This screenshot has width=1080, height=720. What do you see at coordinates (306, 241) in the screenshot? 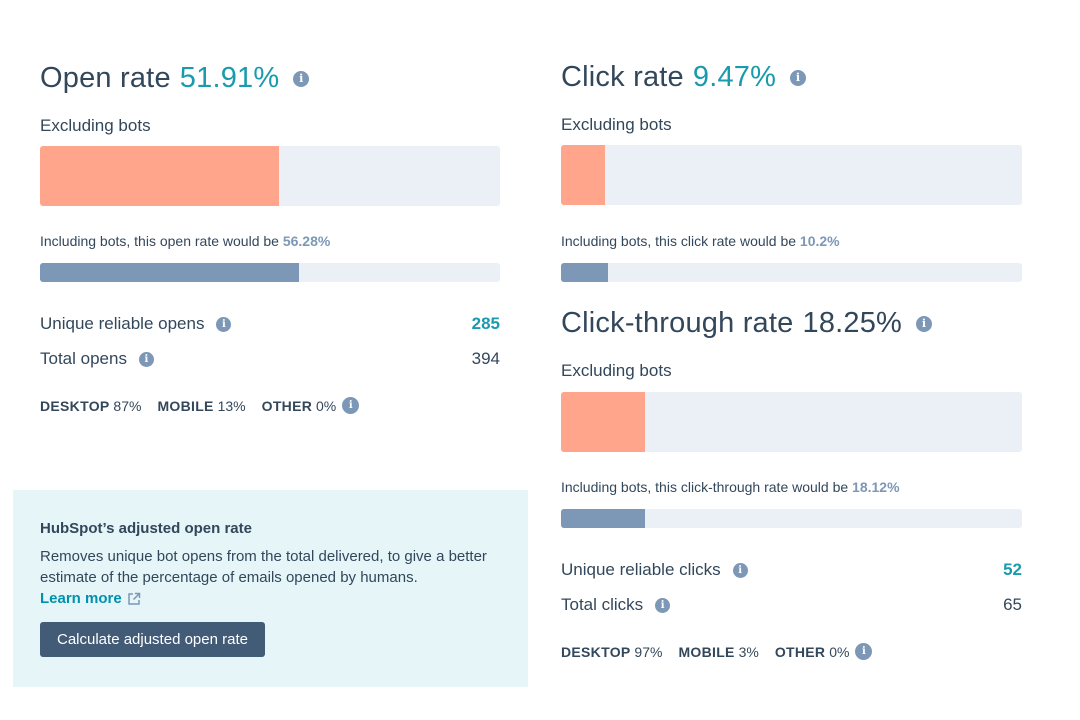
I see `open-rate-including-value: 56.28%` at bounding box center [306, 241].